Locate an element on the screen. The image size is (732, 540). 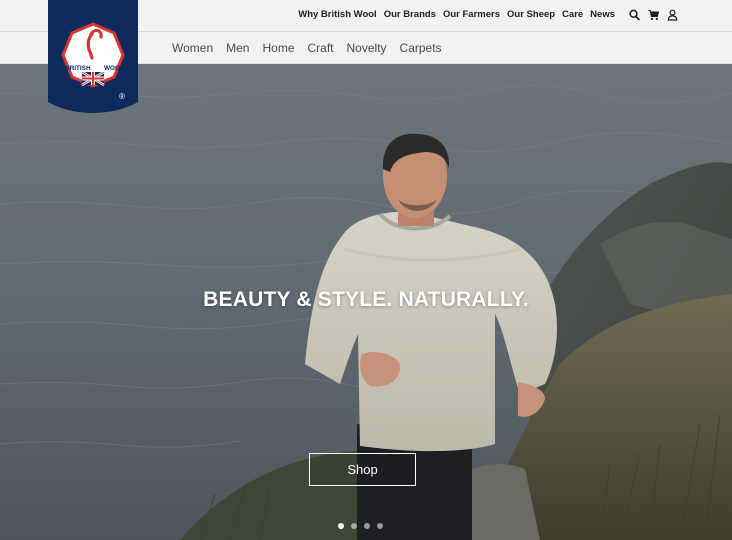
logo-text-british: BRITISH is located at coordinates (78, 68).